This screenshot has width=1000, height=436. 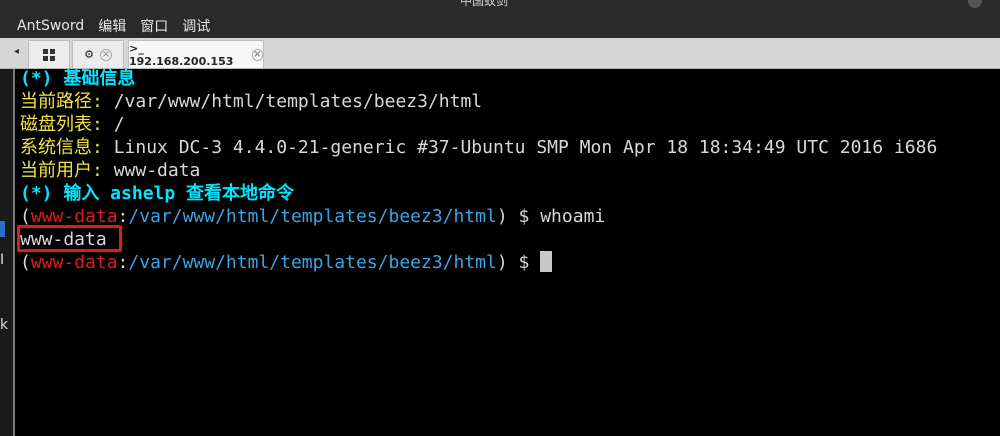 What do you see at coordinates (2, 229) in the screenshot?
I see `gutter-marker` at bounding box center [2, 229].